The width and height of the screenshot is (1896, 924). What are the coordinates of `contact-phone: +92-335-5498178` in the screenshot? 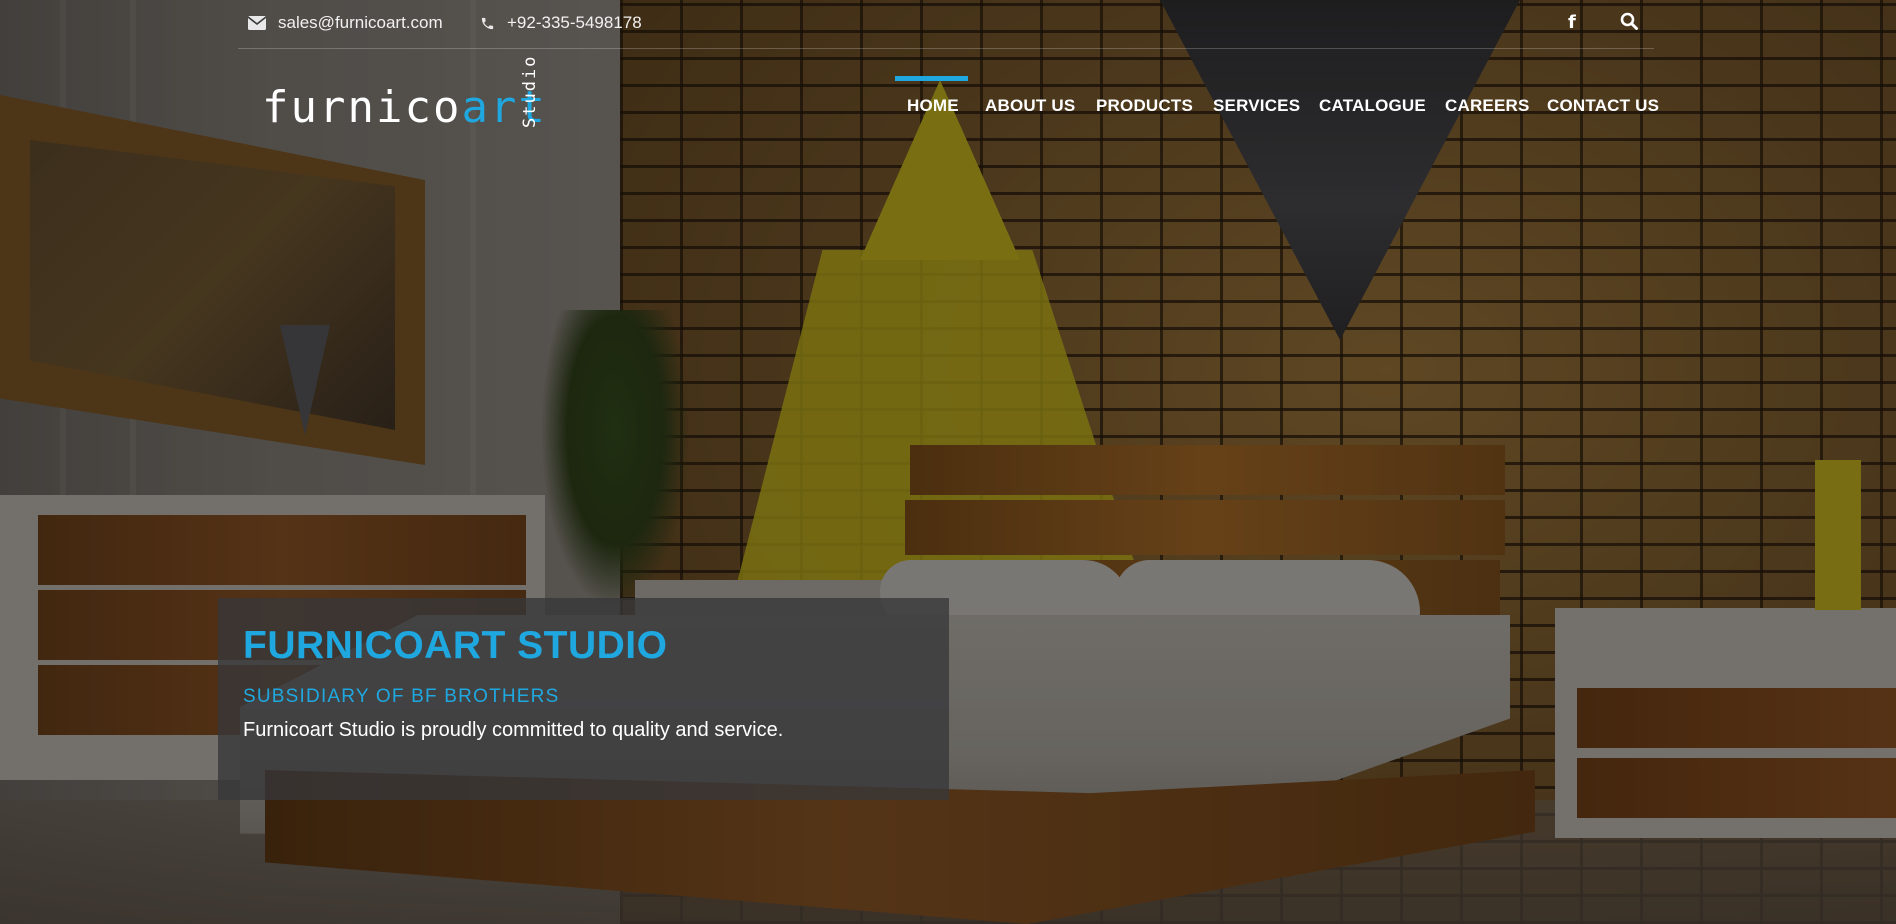 It's located at (561, 23).